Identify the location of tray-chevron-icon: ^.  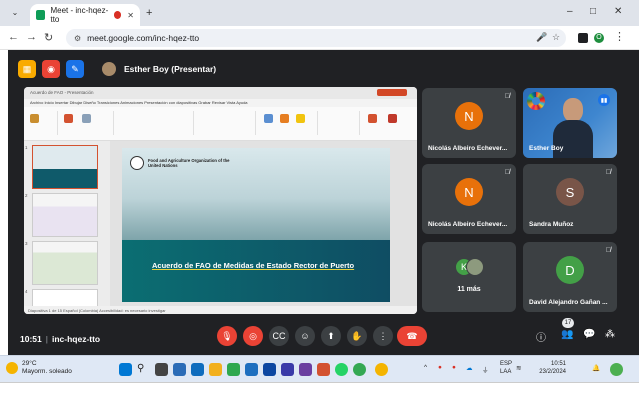
(425, 367).